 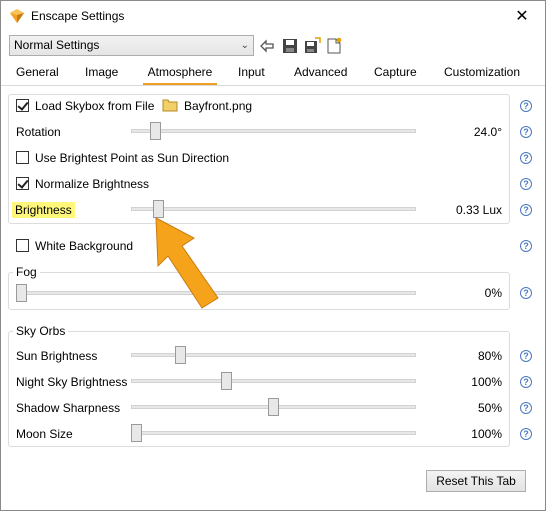 I want to click on white-background-label: White Background, so click(x=84, y=246).